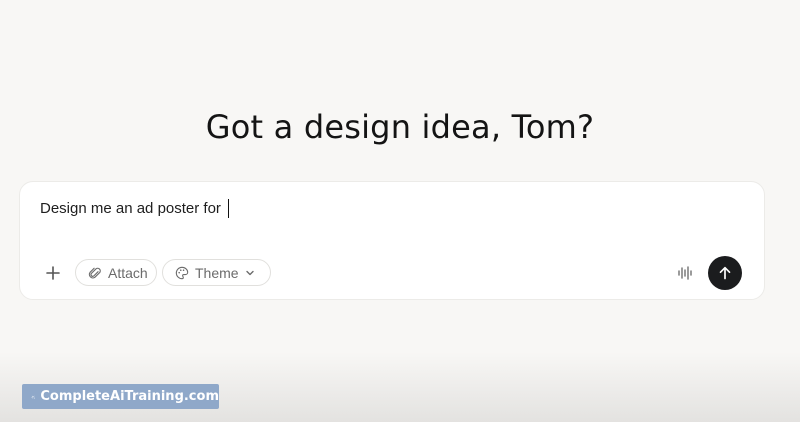  I want to click on watermark-logo-icon, so click(33, 397).